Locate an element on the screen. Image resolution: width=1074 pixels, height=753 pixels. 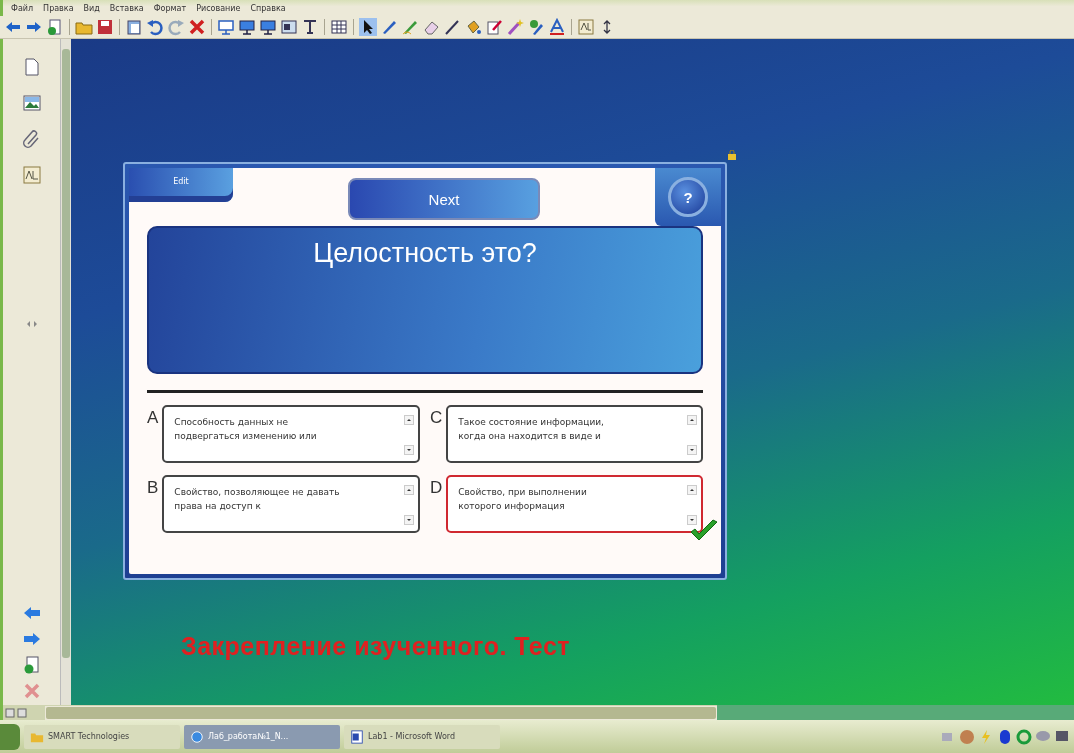
menu-item: Файл is located at coordinates (22, 8).